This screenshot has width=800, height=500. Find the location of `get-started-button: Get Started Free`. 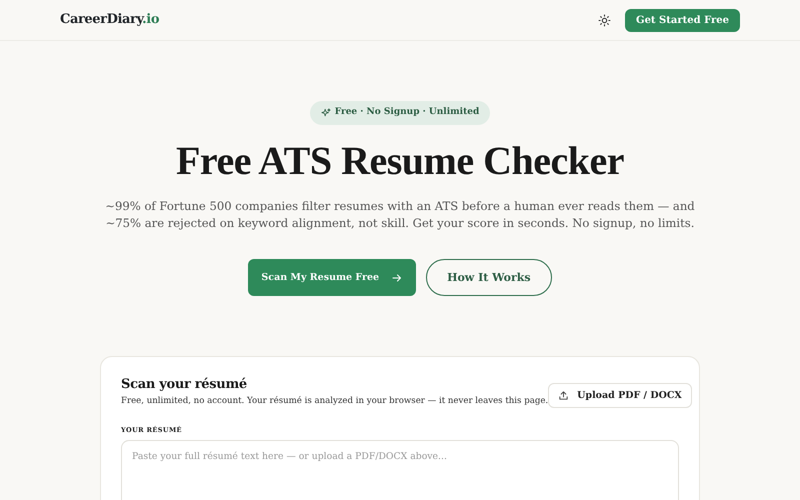

get-started-button: Get Started Free is located at coordinates (682, 20).